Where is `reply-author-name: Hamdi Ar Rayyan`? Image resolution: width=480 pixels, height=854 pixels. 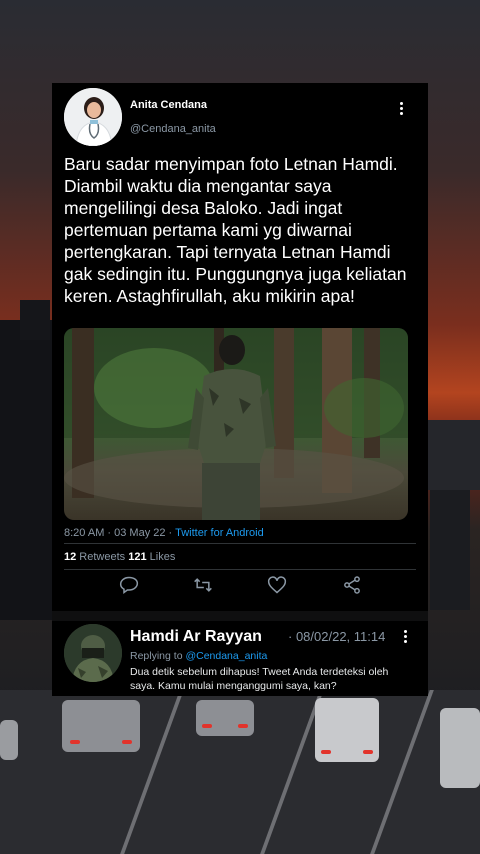 reply-author-name: Hamdi Ar Rayyan is located at coordinates (196, 637).